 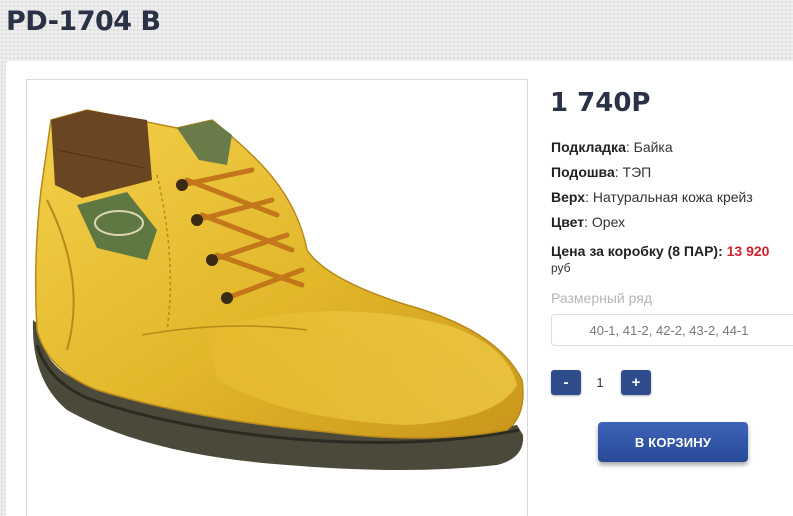 What do you see at coordinates (669, 330) in the screenshot?
I see `size-range-value: 40-1, 41-2, 42-2, 43-2, 44-1` at bounding box center [669, 330].